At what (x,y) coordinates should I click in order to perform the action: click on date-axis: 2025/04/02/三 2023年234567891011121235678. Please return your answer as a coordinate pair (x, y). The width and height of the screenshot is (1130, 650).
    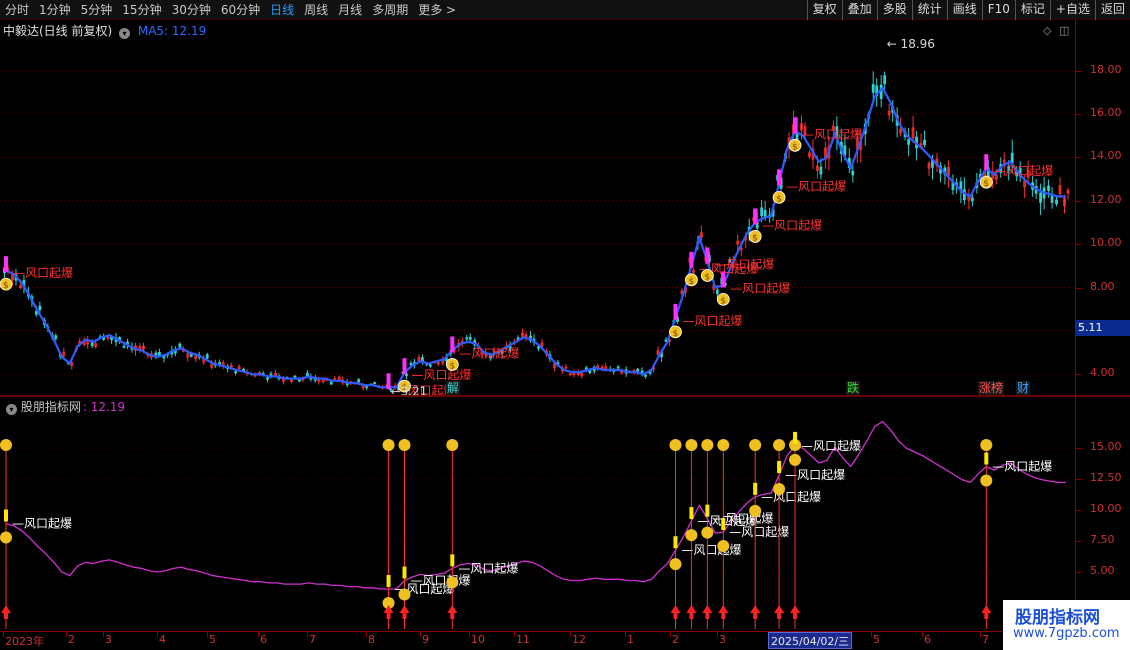
    Looking at the image, I should click on (537, 640).